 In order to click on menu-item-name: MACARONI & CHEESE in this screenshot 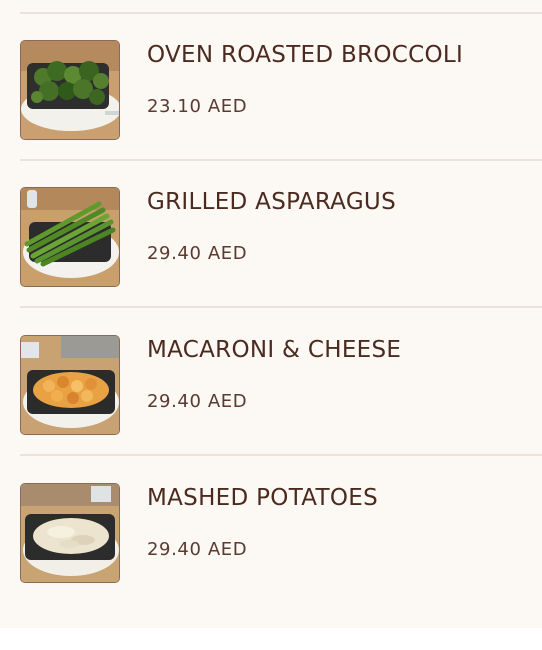, I will do `click(274, 350)`.